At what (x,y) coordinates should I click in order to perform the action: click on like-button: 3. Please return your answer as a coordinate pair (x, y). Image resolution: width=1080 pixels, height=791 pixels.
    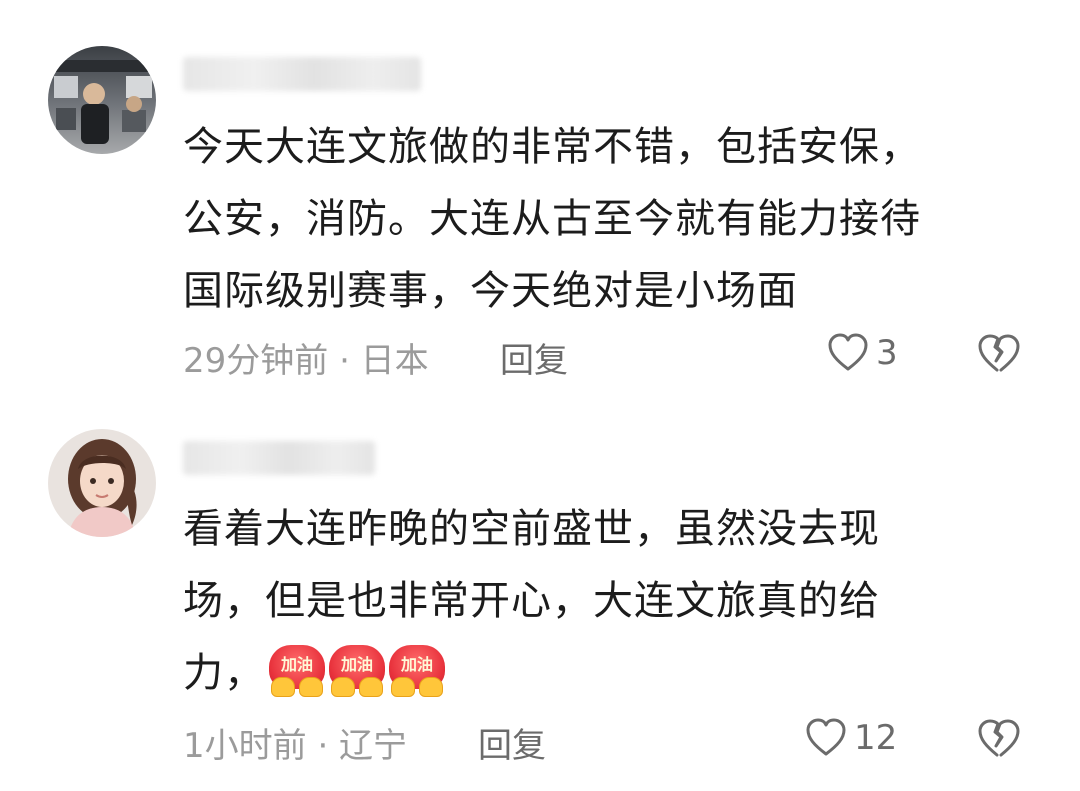
    Looking at the image, I should click on (862, 353).